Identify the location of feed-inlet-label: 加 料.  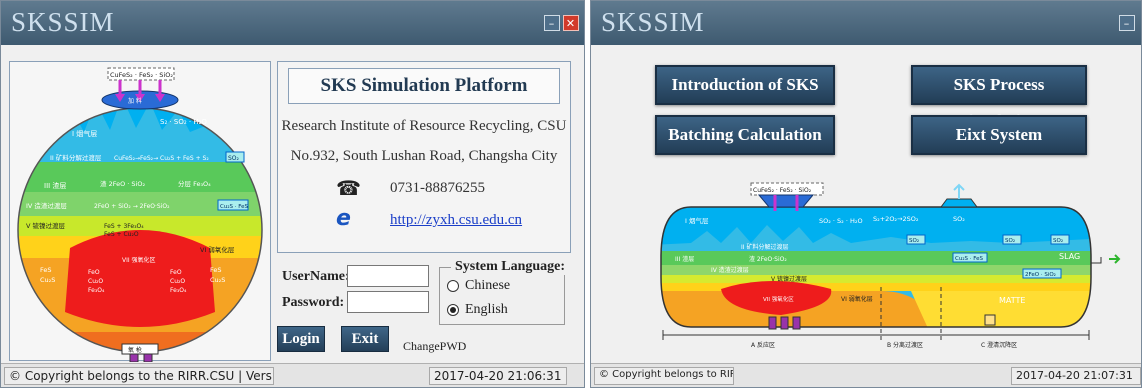
(135, 101).